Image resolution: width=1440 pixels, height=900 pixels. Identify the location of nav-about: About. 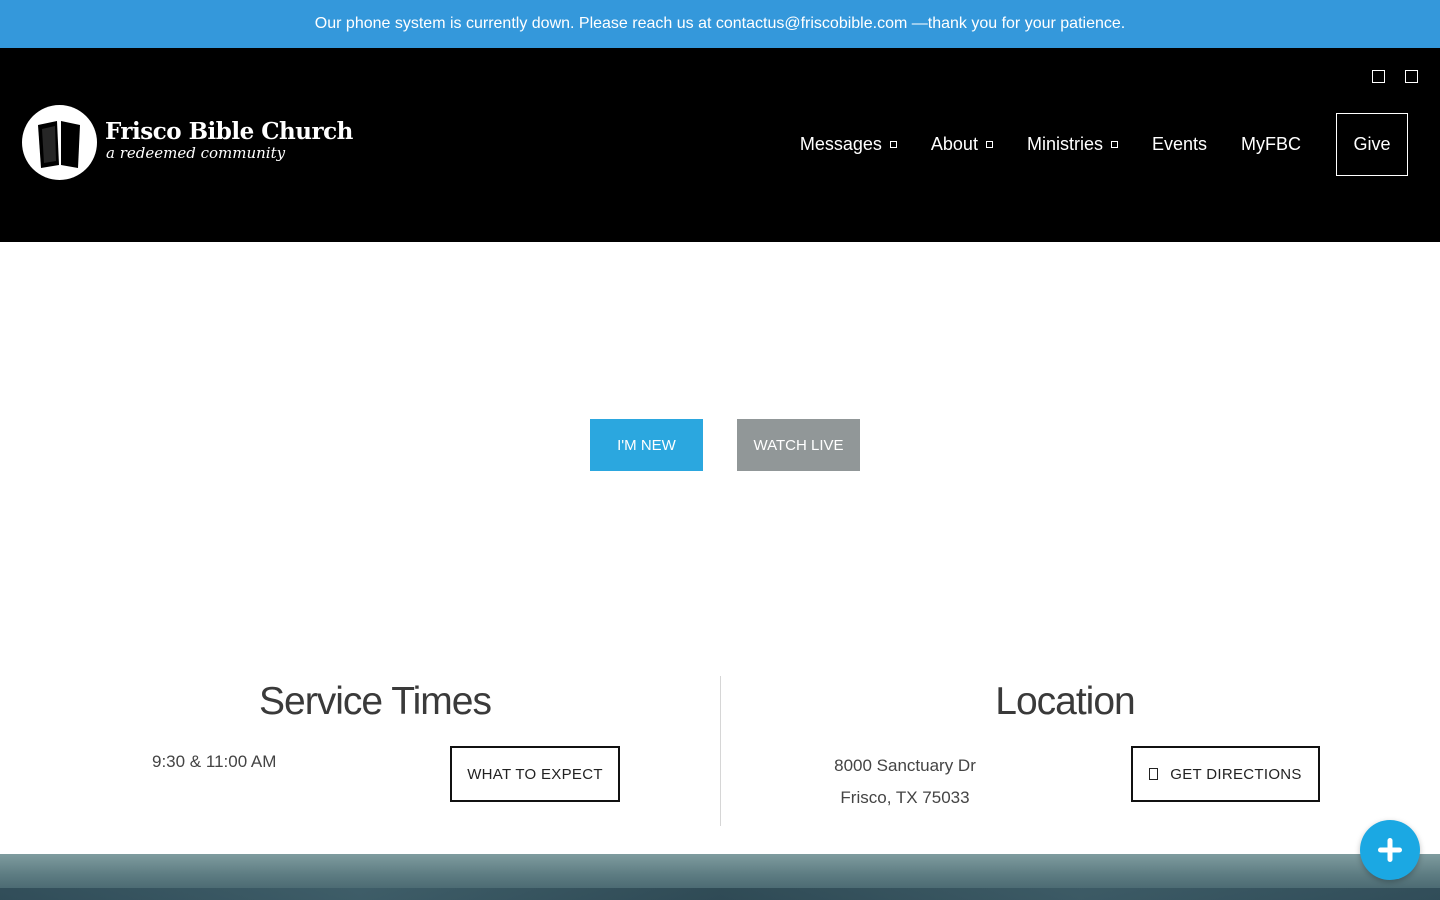
(962, 144).